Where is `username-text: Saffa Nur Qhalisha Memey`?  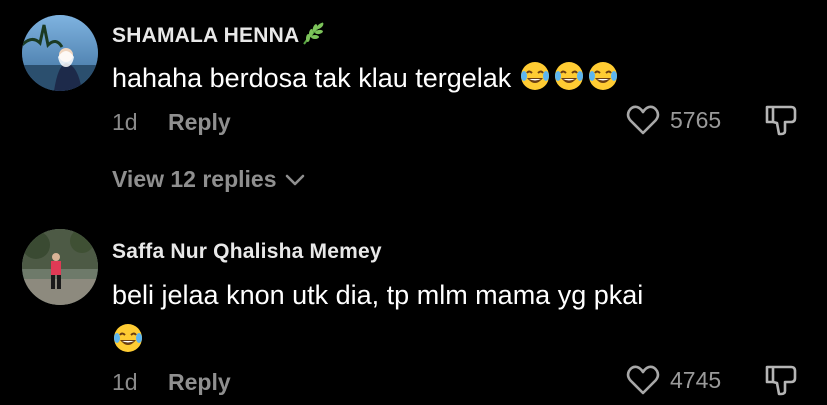
username-text: Saffa Nur Qhalisha Memey is located at coordinates (247, 251).